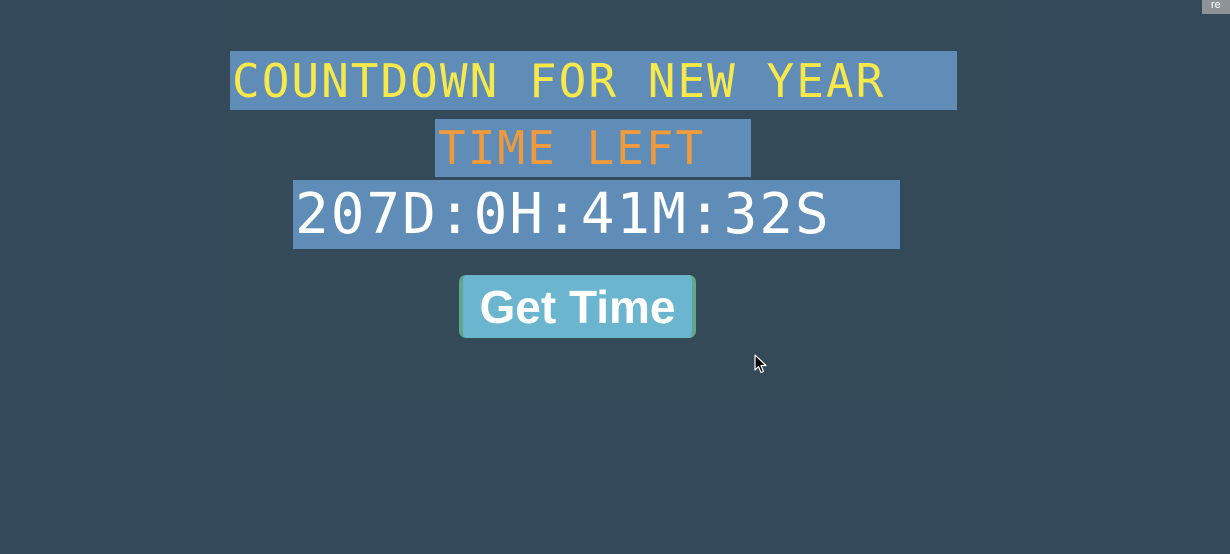 The image size is (1230, 554). I want to click on mouse-pointer-icon, so click(760, 364).